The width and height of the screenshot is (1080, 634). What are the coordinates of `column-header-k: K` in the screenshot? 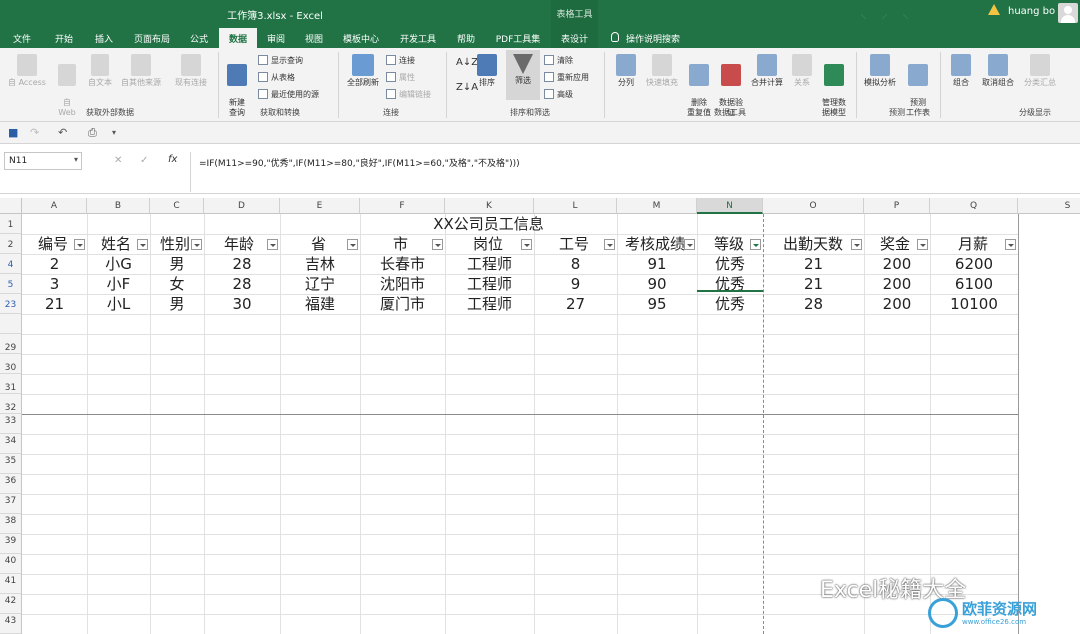 It's located at (489, 206).